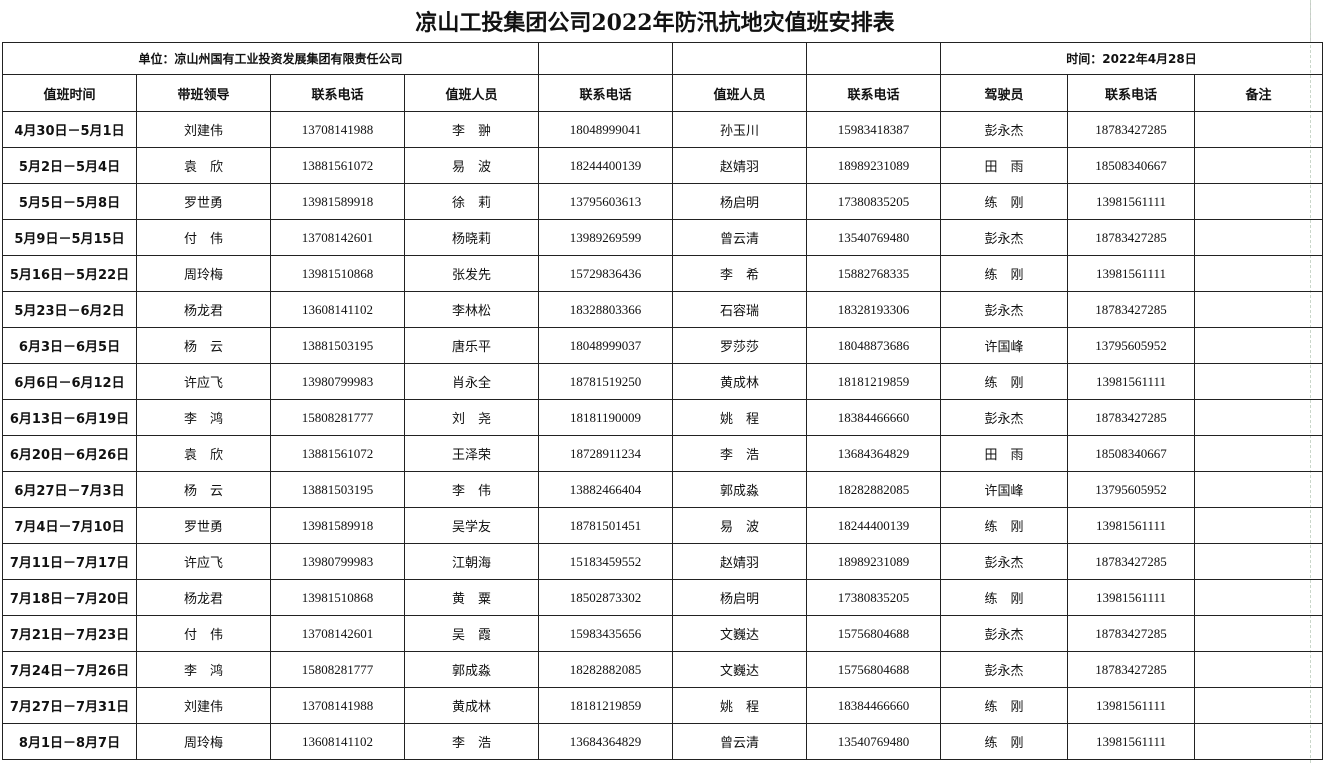 The height and width of the screenshot is (763, 1329). I want to click on duty-person-cell: 罗莎莎, so click(740, 345).